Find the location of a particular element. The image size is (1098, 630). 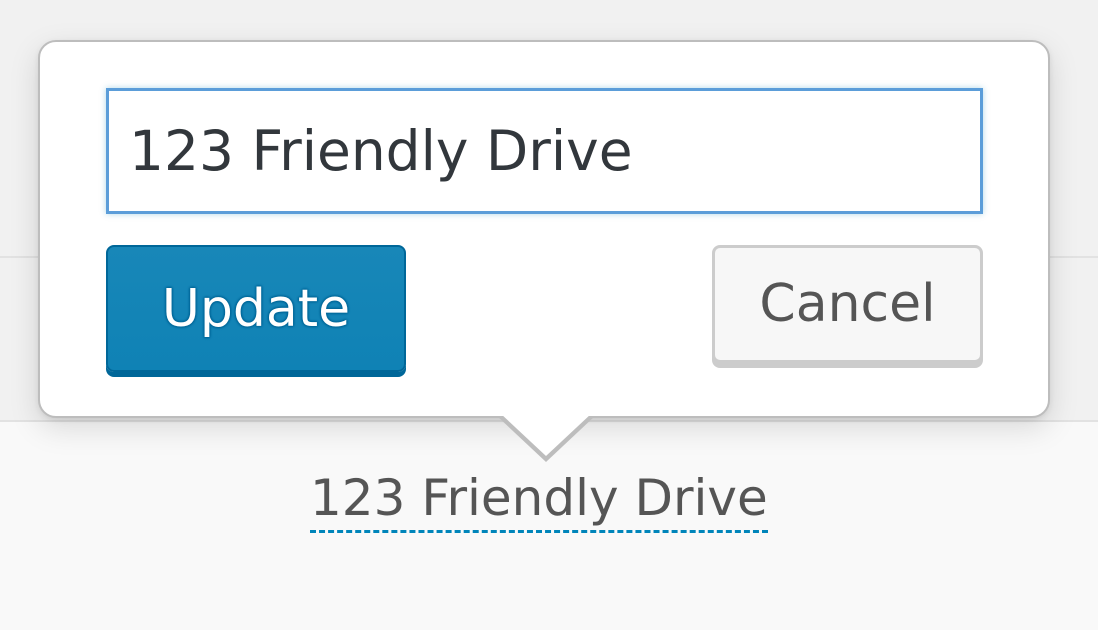

popover-arrow is located at coordinates (546, 434).